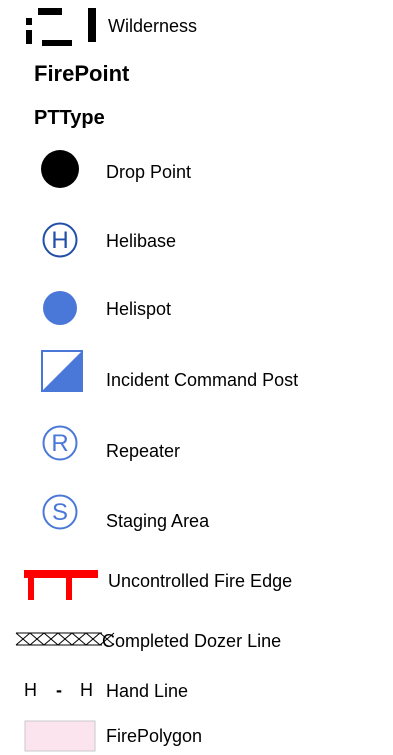 This screenshot has width=393, height=755. I want to click on wilderness-boundary-icon, so click(61, 26).